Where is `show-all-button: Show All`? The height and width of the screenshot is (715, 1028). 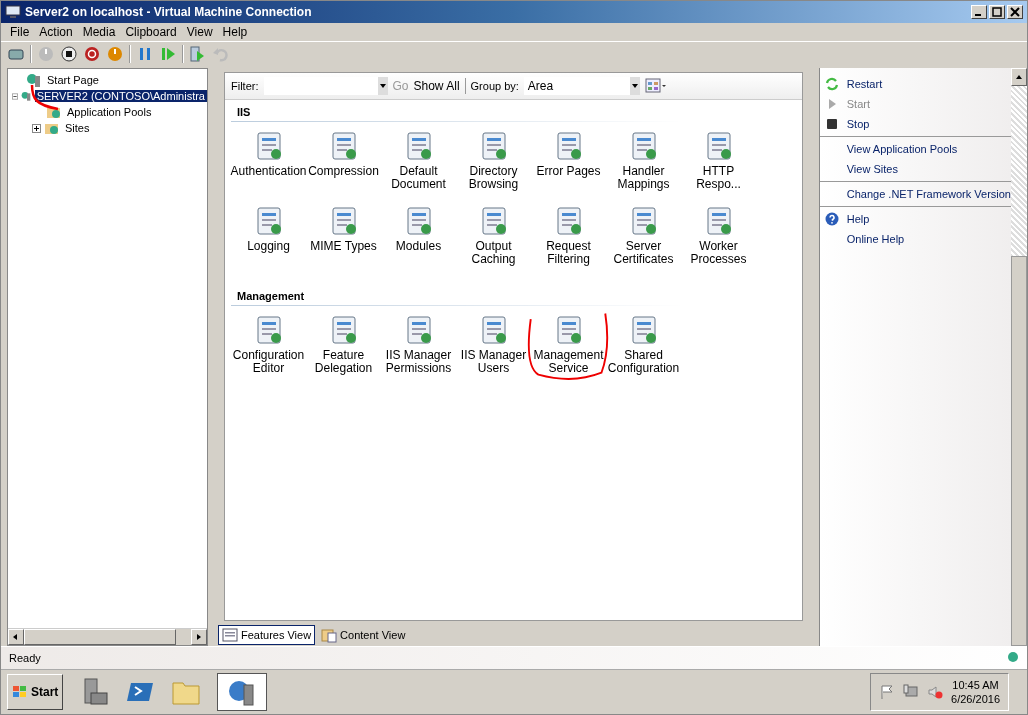 show-all-button: Show All is located at coordinates (436, 86).